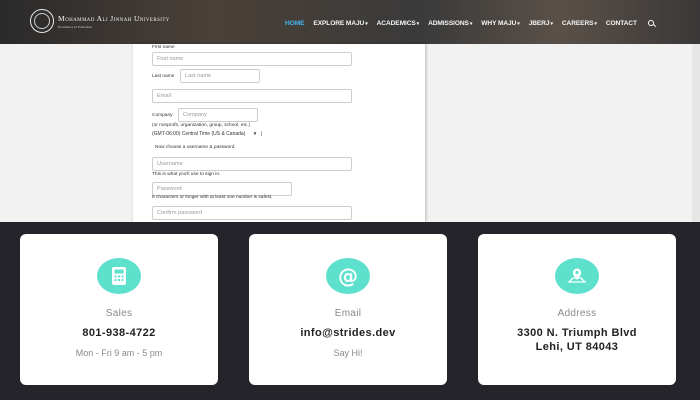 This screenshot has height=400, width=700. Describe the element at coordinates (162, 115) in the screenshot. I see `company-label: Company` at that location.